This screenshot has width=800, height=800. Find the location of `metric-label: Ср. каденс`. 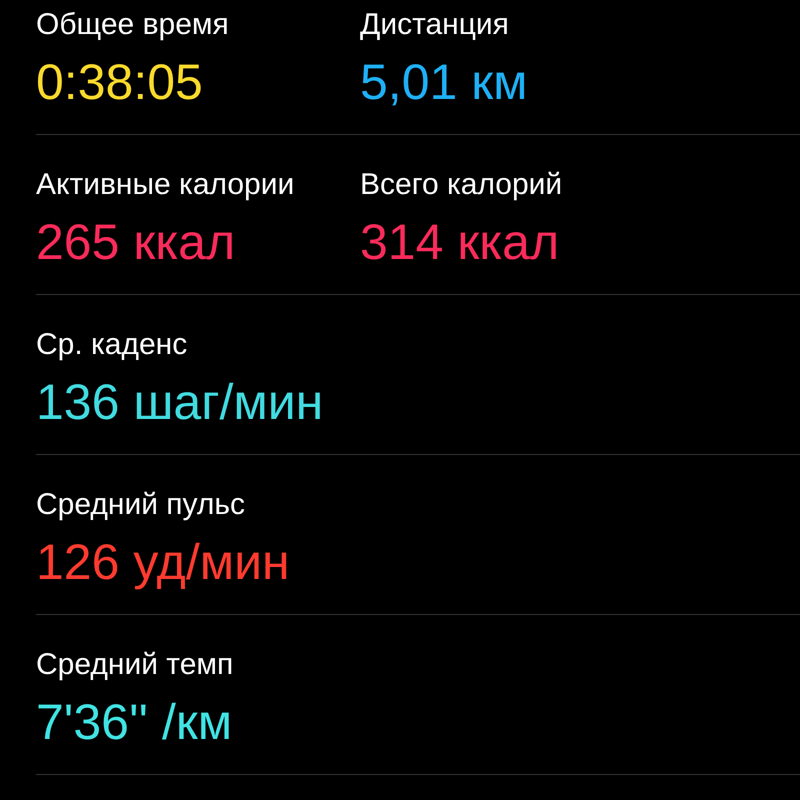

metric-label: Ср. каденс is located at coordinates (112, 345).